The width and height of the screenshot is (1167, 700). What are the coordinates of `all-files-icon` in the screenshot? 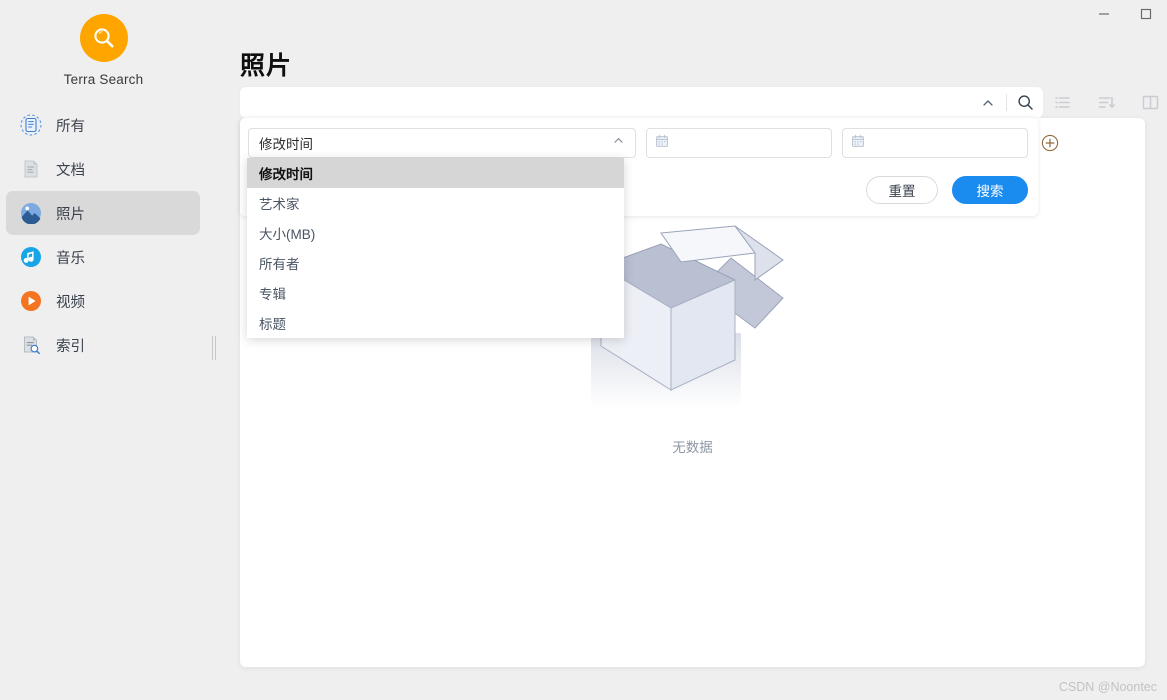 It's located at (31, 125).